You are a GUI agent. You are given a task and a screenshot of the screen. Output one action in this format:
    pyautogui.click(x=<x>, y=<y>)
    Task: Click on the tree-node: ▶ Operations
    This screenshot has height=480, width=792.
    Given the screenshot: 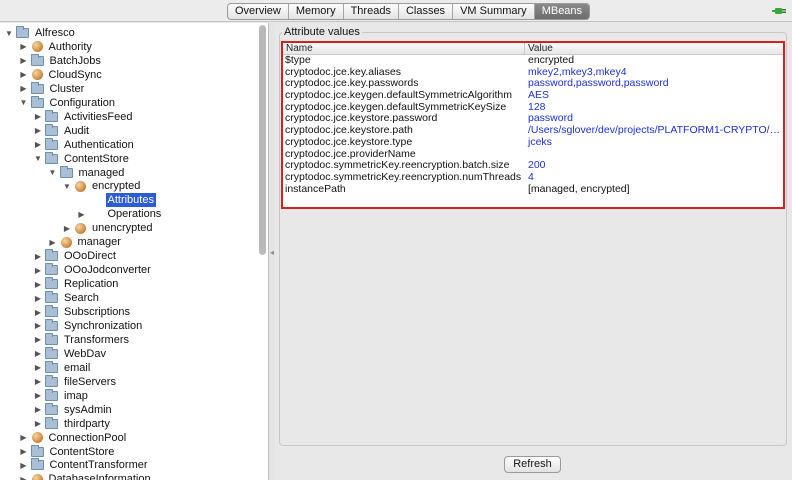 What is the action you would take?
    pyautogui.click(x=120, y=214)
    